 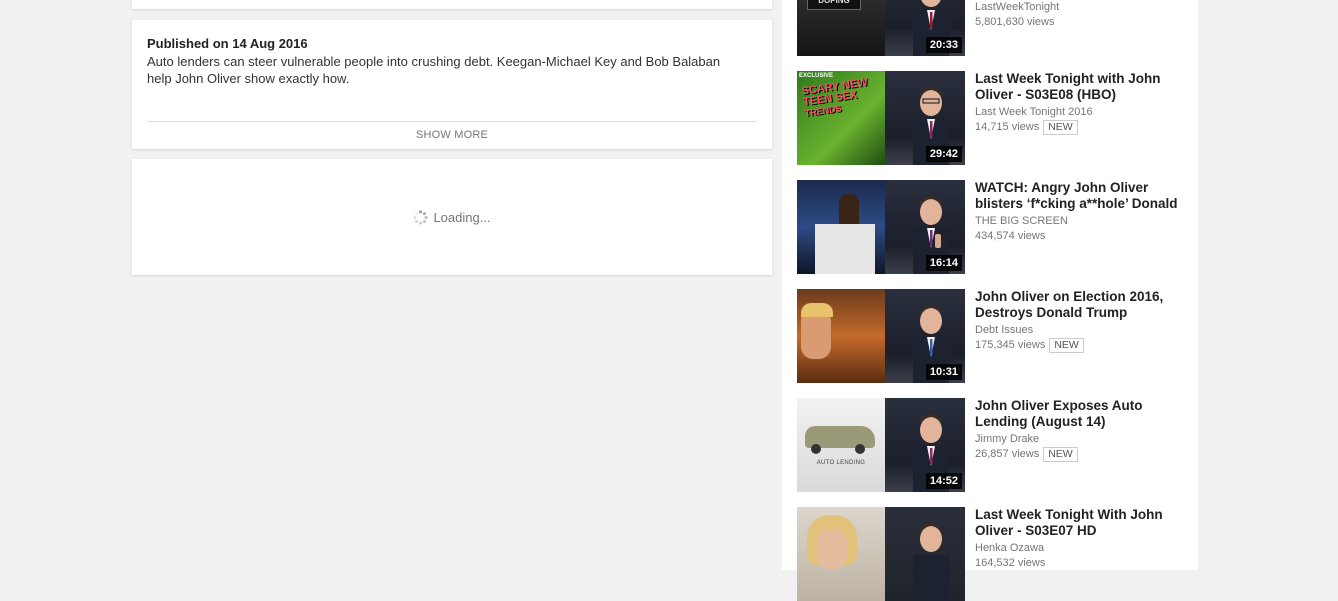 What do you see at coordinates (881, 554) in the screenshot?
I see `video-thumbnail` at bounding box center [881, 554].